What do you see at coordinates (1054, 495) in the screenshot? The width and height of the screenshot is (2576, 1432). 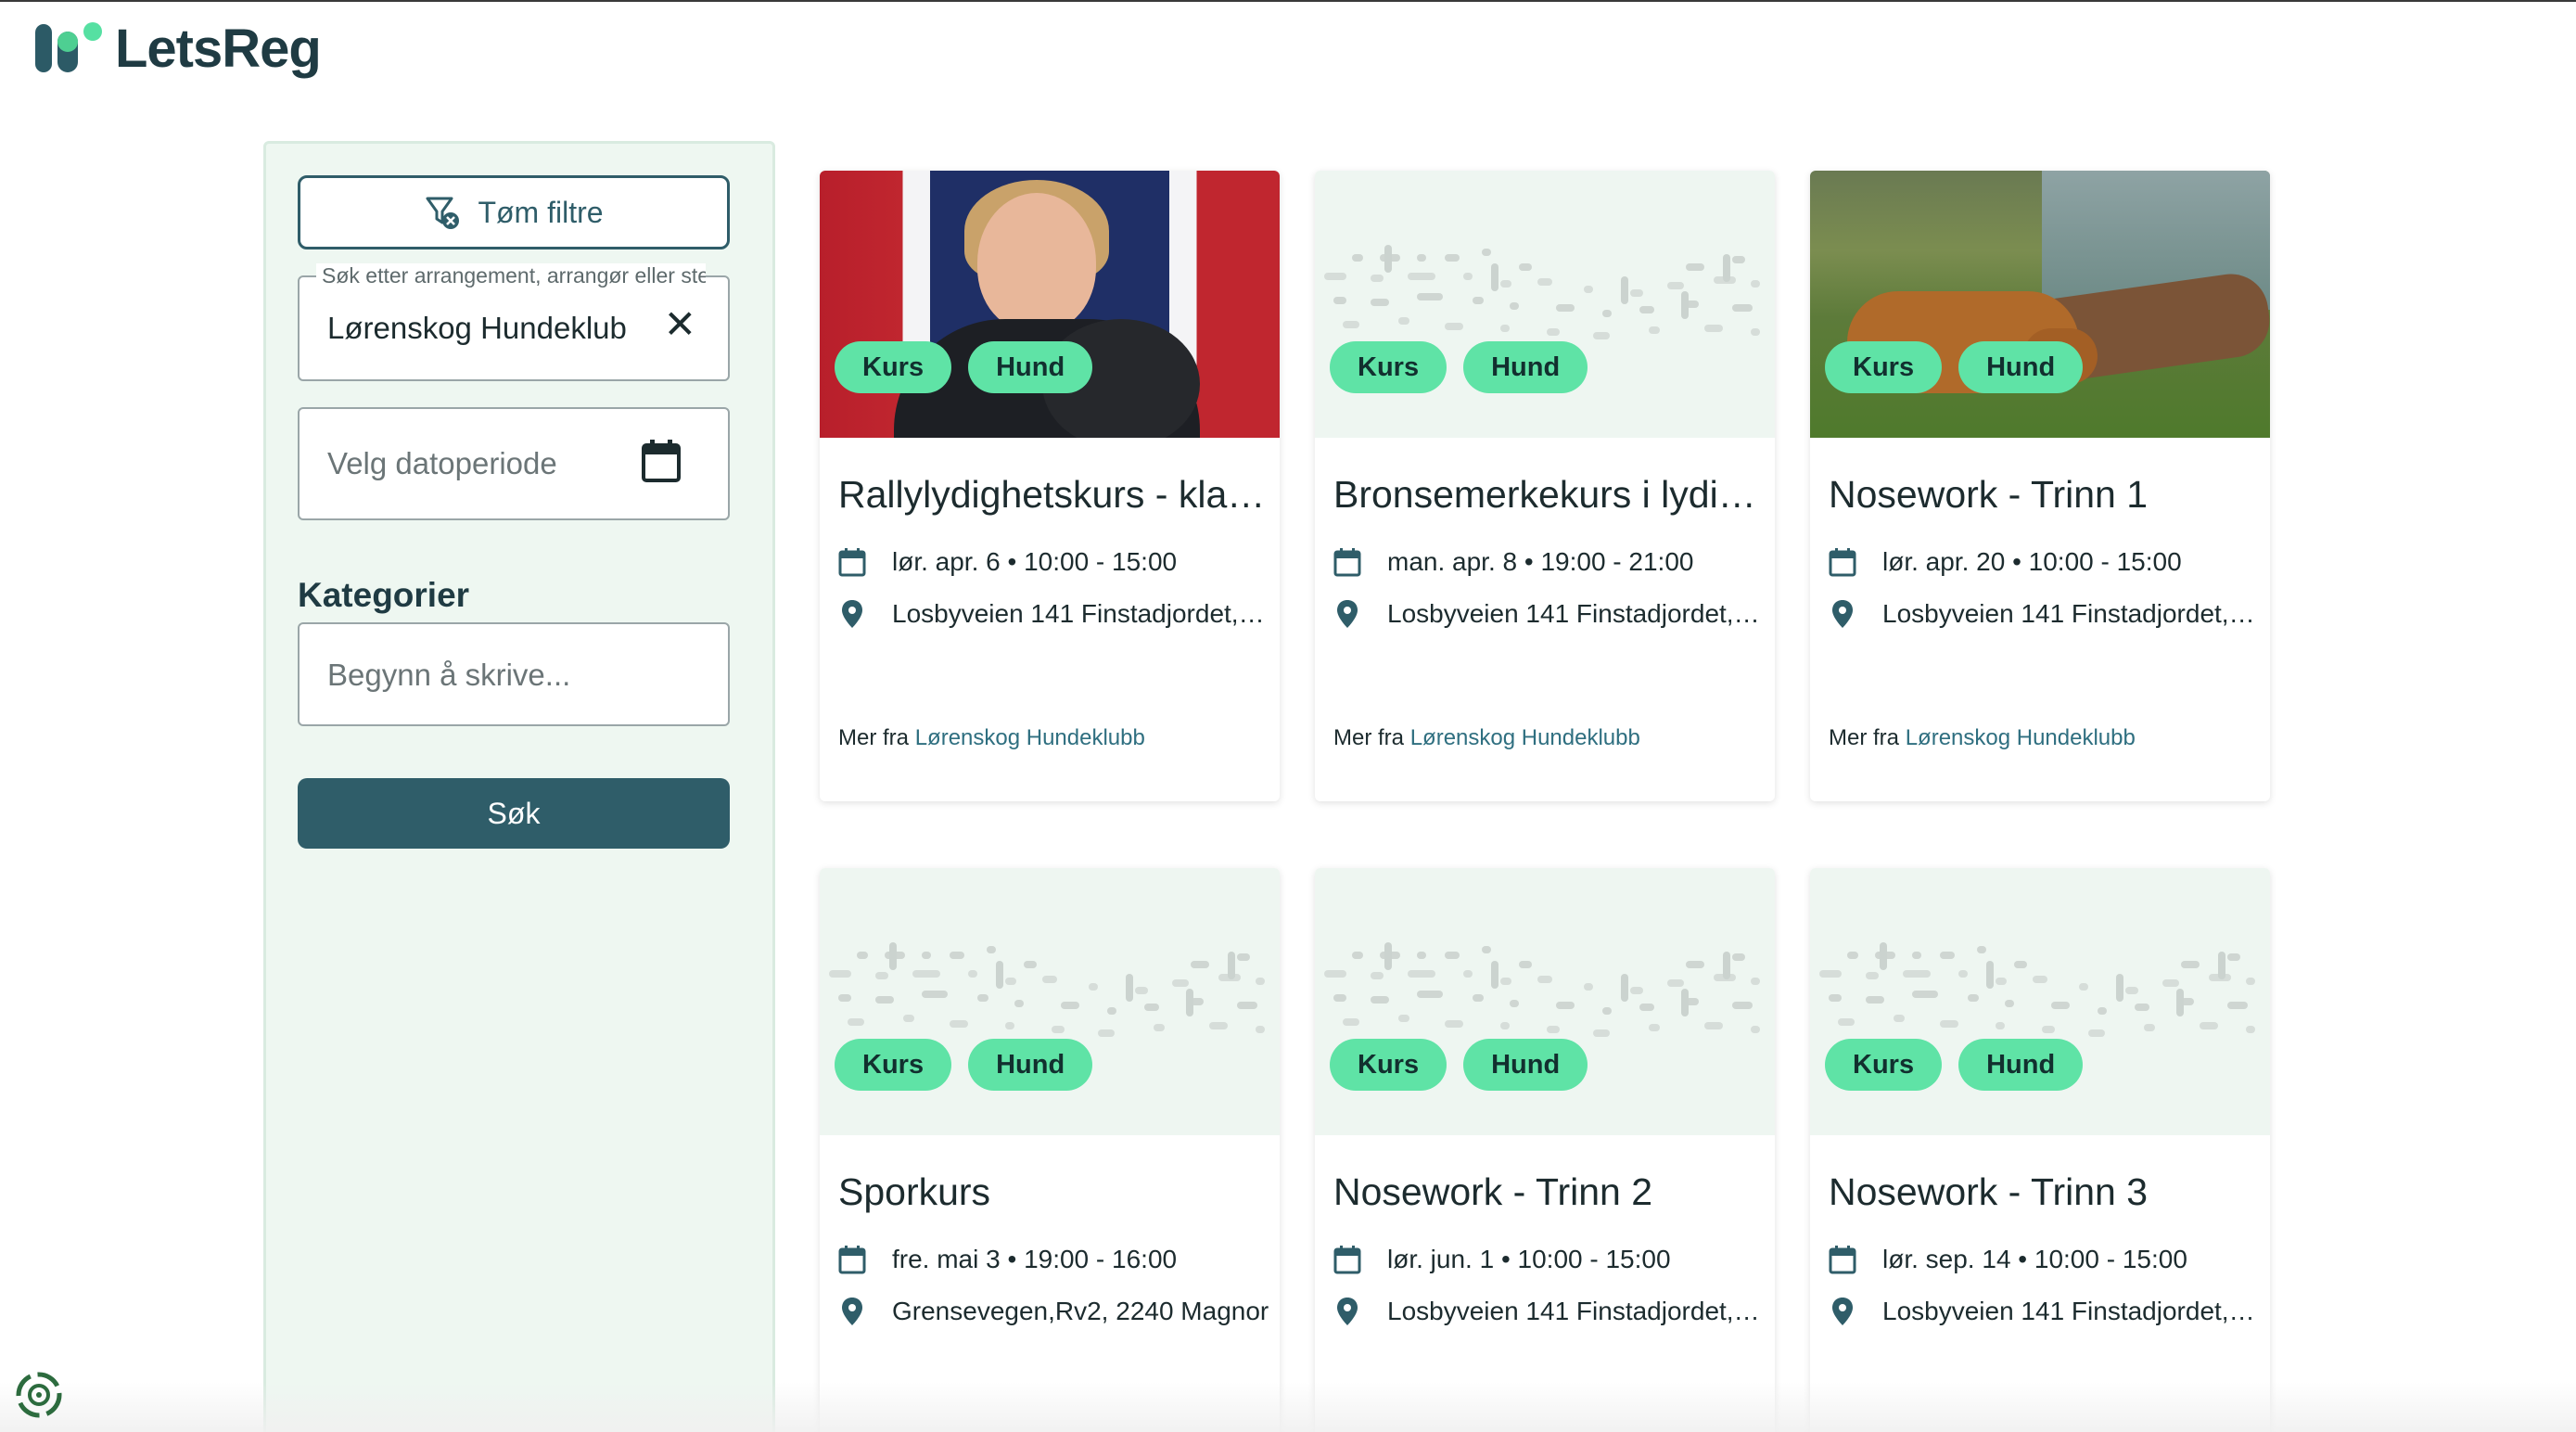 I see `event-title: Rallylydighetskurs - klasse 1` at bounding box center [1054, 495].